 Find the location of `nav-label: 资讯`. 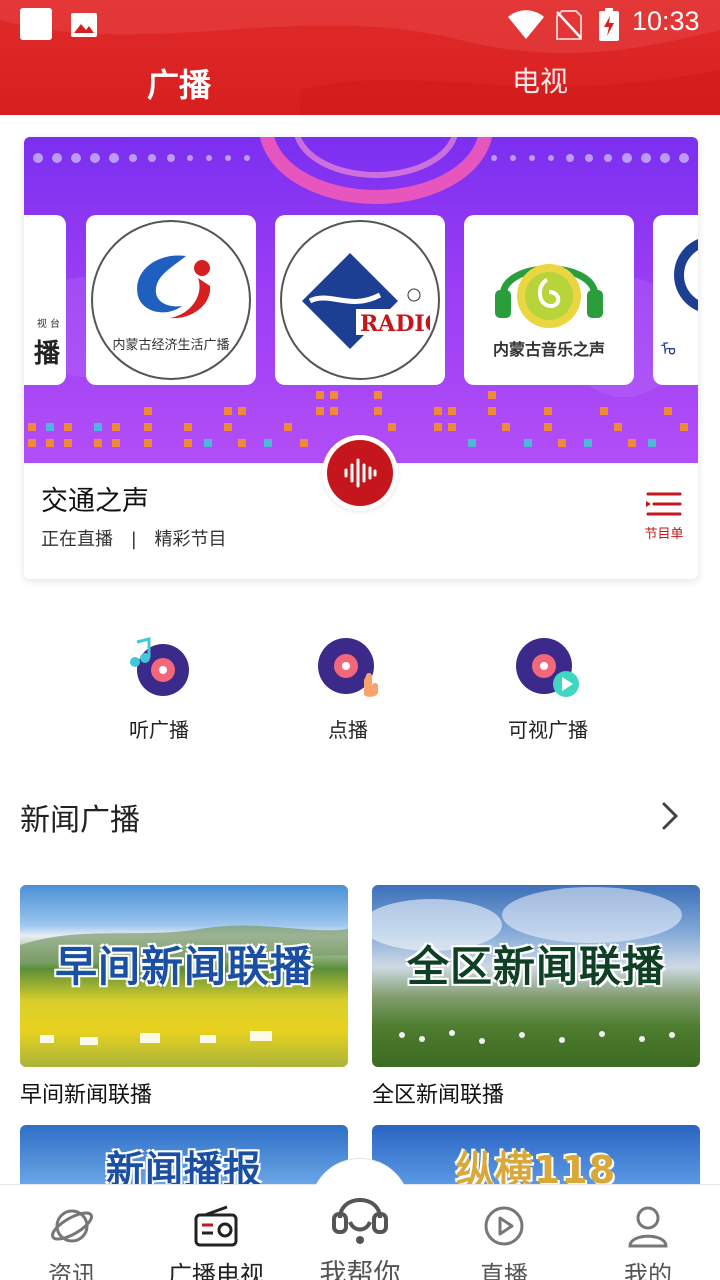

nav-label: 资讯 is located at coordinates (72, 1270).